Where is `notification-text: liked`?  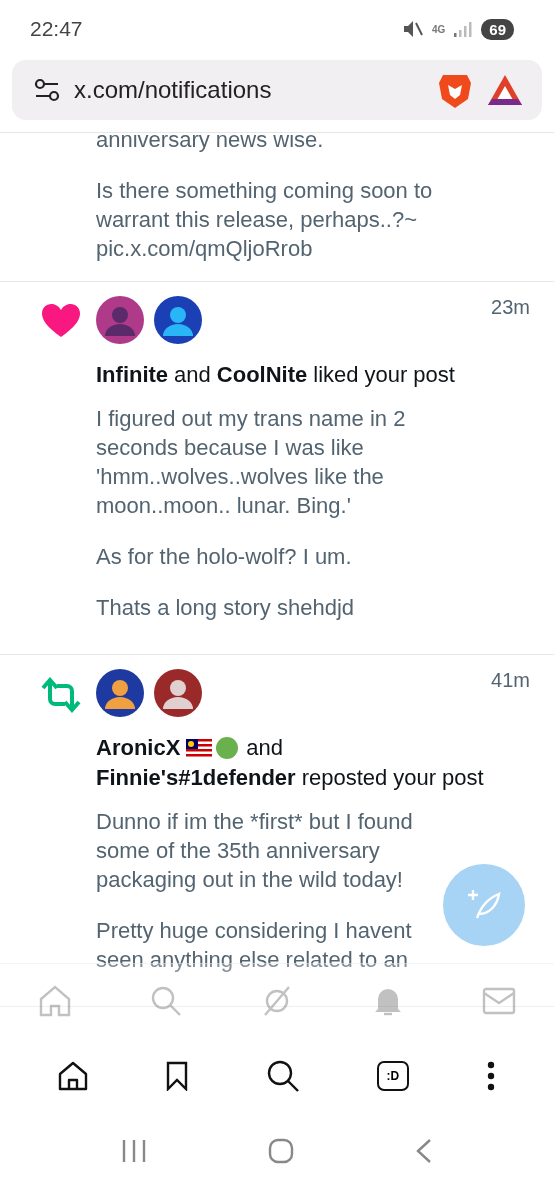
notification-text: liked is located at coordinates (336, 374).